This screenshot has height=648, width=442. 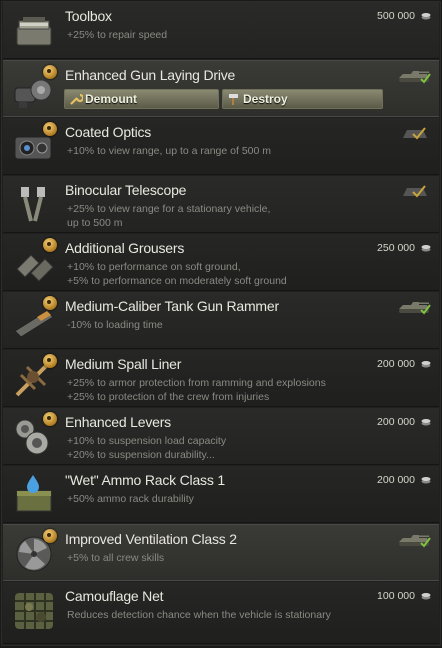 What do you see at coordinates (34, 493) in the screenshot?
I see `wet-ammo-rack-icon` at bounding box center [34, 493].